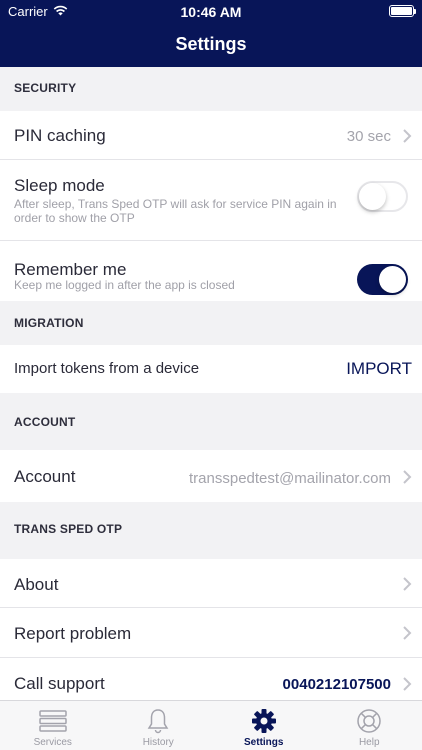 This screenshot has width=422, height=750. What do you see at coordinates (379, 369) in the screenshot?
I see `import-button: IMPORT` at bounding box center [379, 369].